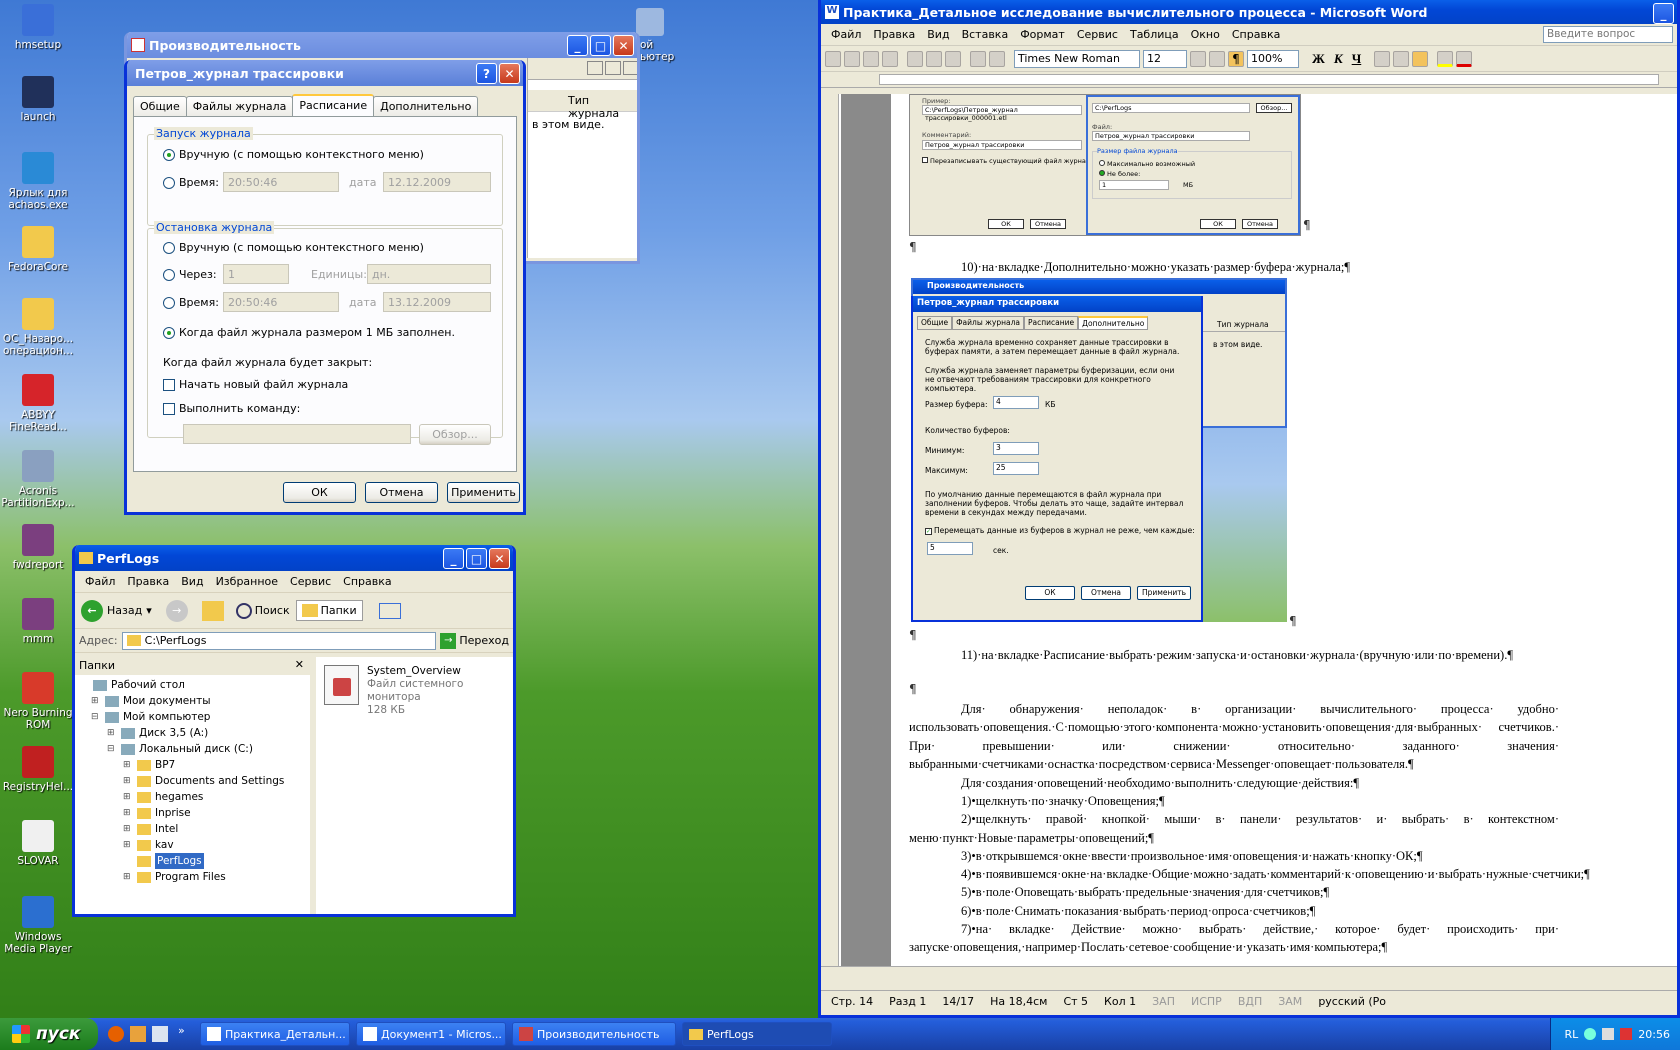 The height and width of the screenshot is (1050, 1680). I want to click on permission-icon, so click(890, 58).